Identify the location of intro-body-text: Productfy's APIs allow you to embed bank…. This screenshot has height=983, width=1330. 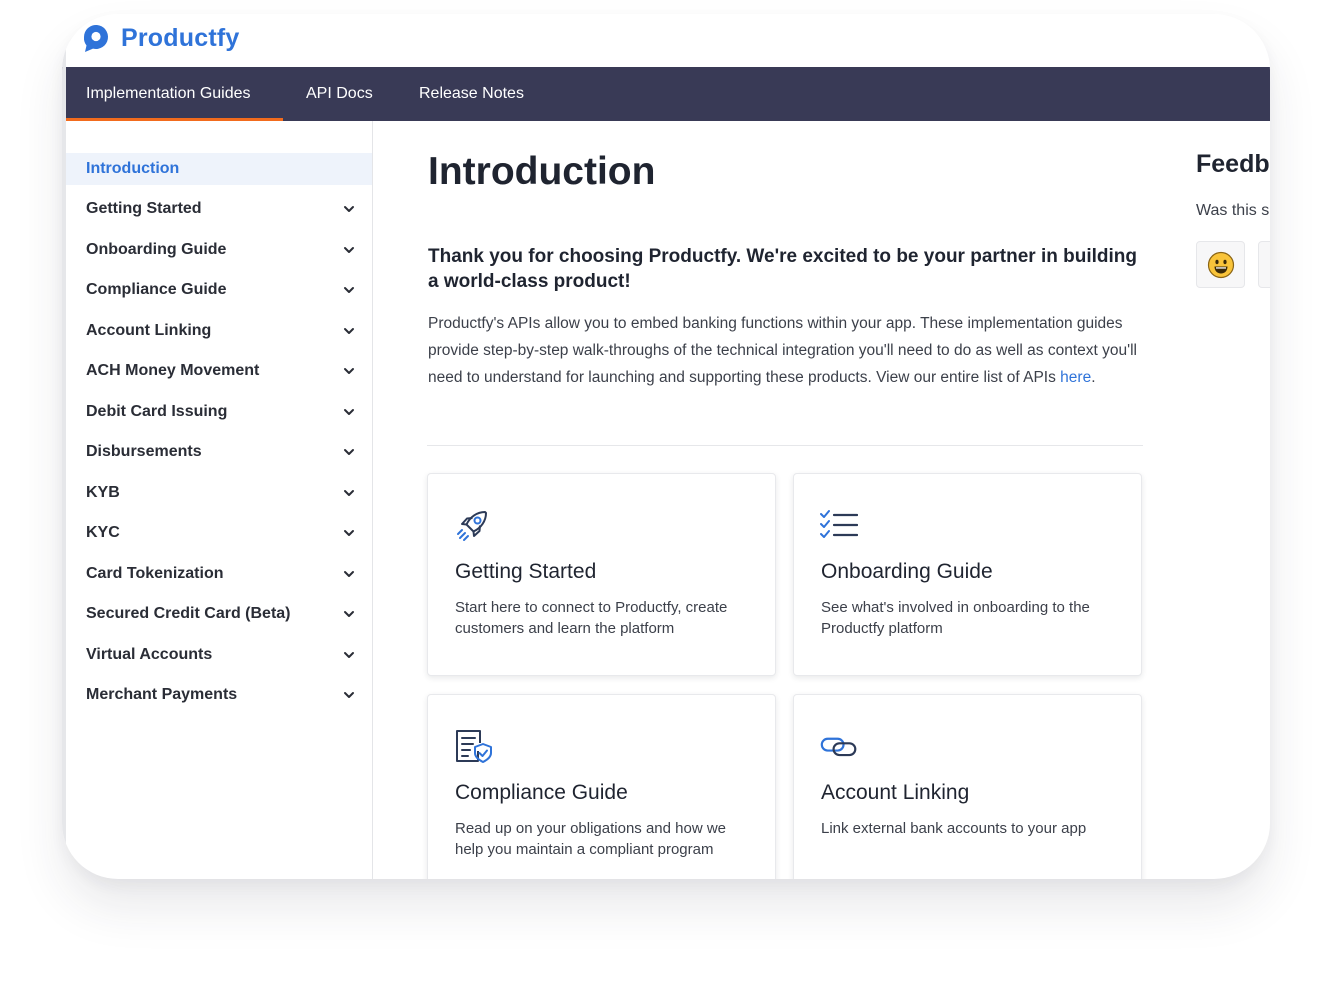
(782, 350).